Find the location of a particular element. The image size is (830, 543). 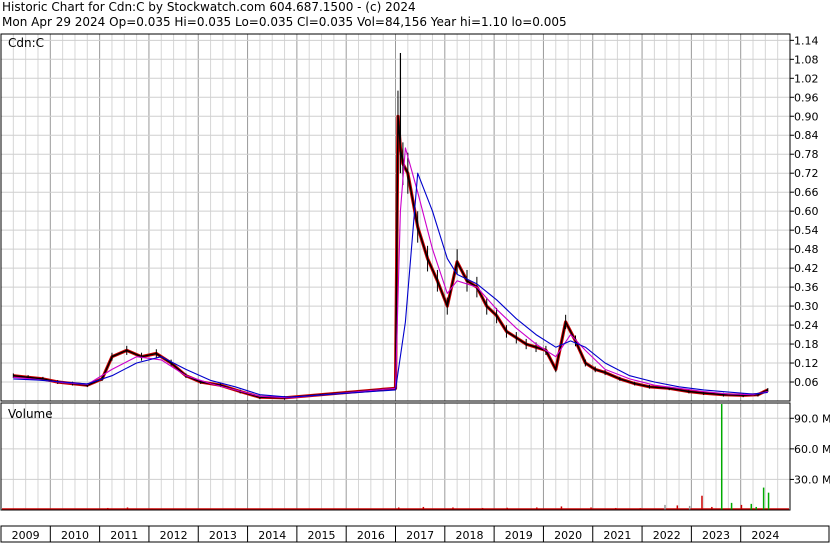

price-tick-label: 0.24 is located at coordinates (806, 325).